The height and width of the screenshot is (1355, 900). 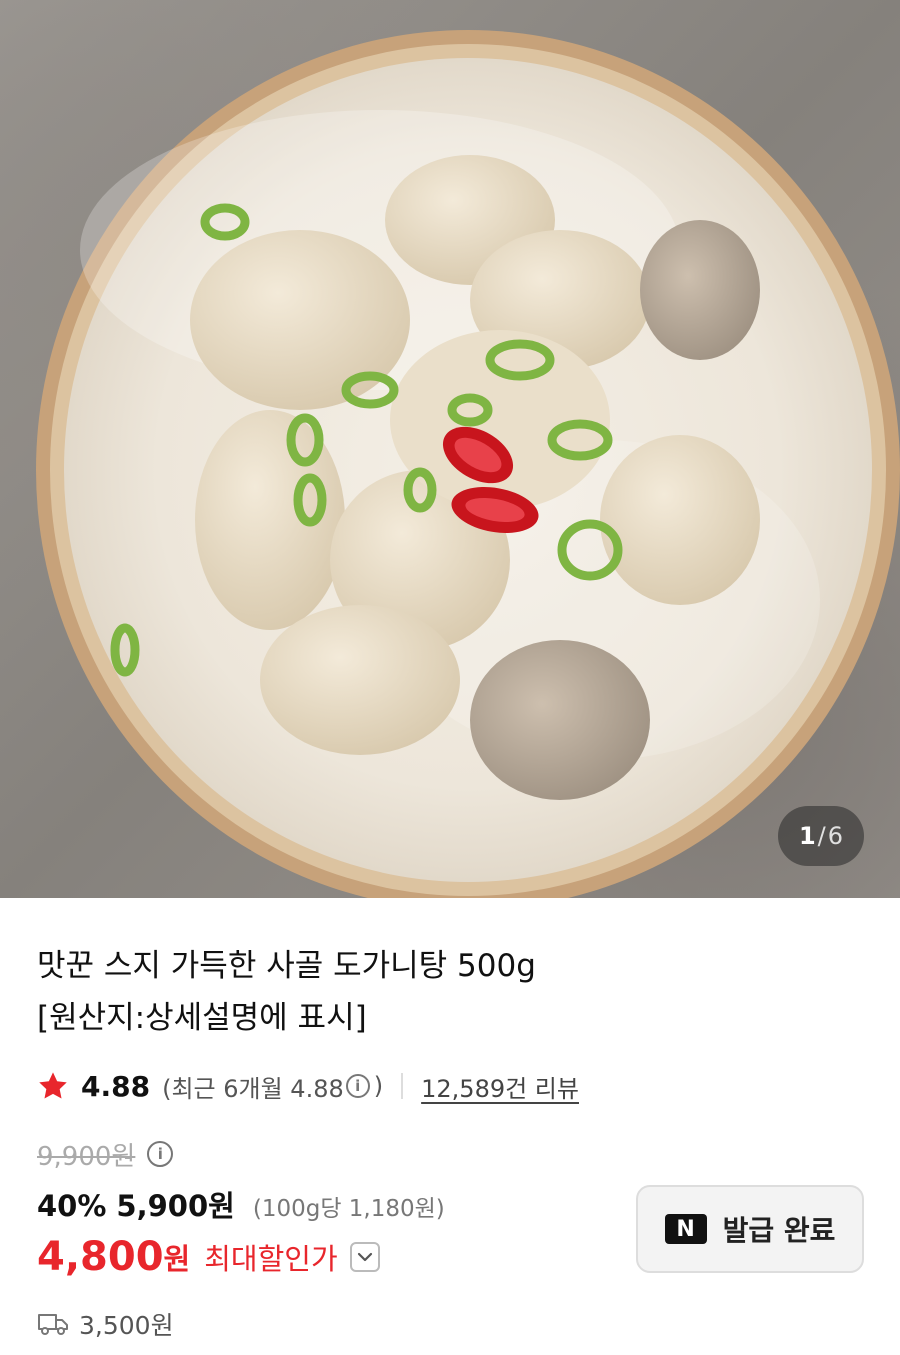 I want to click on rating-recent: (최근 6개월 4.88 i ), so click(x=272, y=1086).